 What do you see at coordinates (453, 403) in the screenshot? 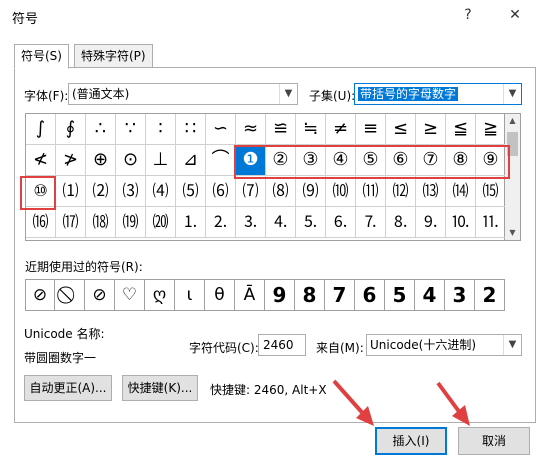
I see `arrow-to-cancel-icon` at bounding box center [453, 403].